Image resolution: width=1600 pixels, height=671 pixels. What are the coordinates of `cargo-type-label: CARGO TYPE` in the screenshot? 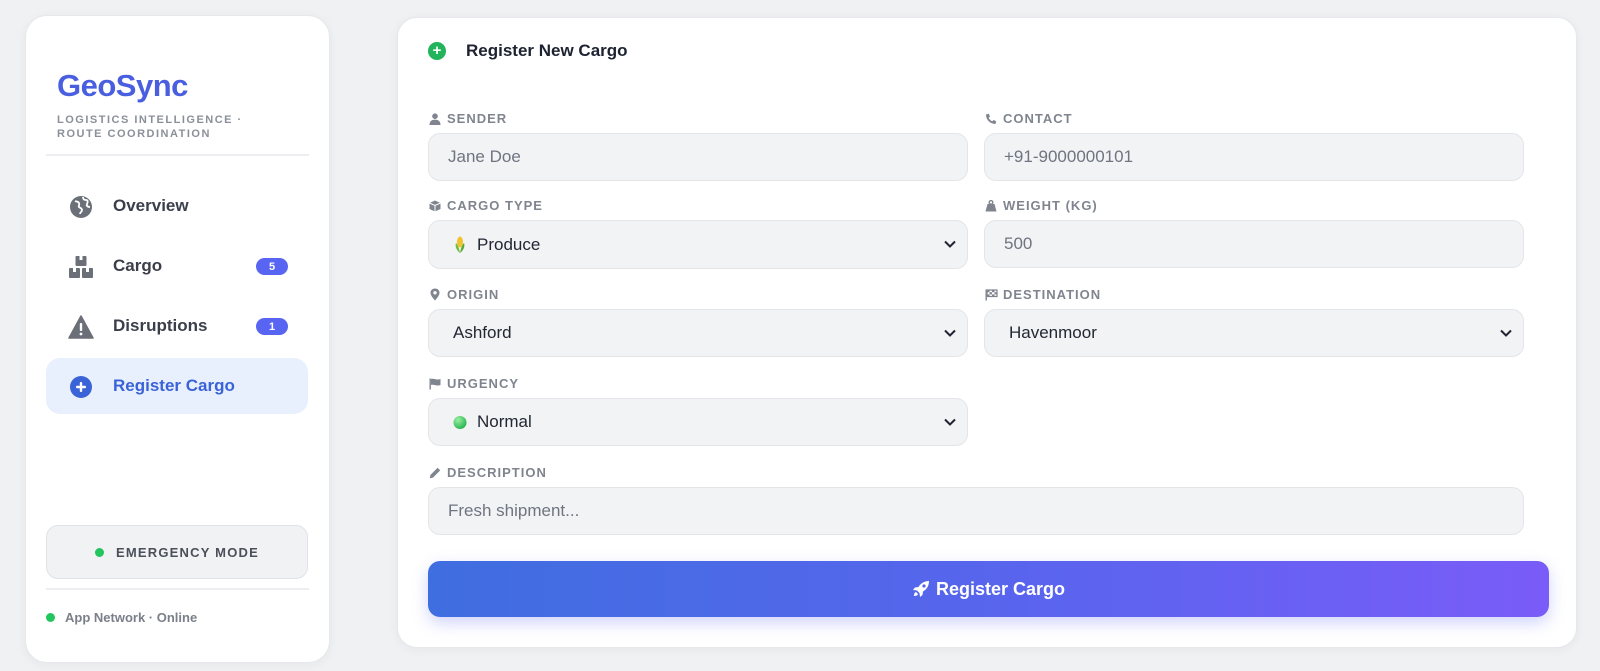 It's located at (485, 205).